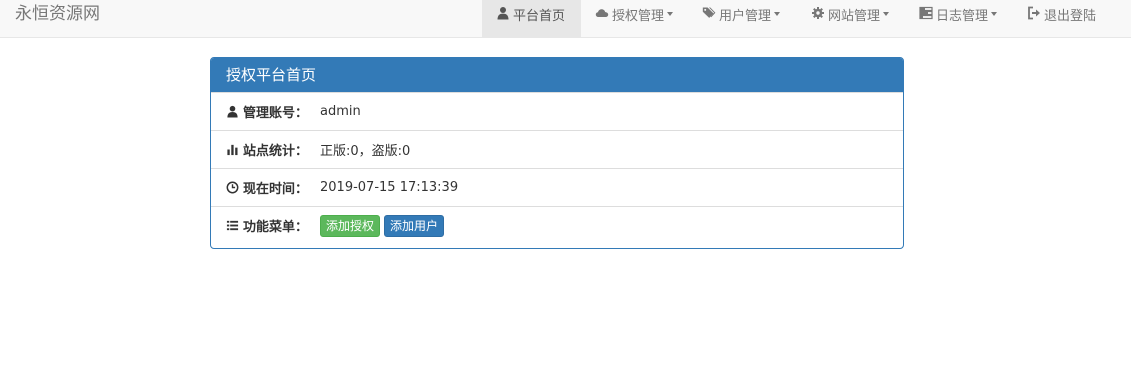 The image size is (1131, 385). I want to click on tags-icon, so click(709, 13).